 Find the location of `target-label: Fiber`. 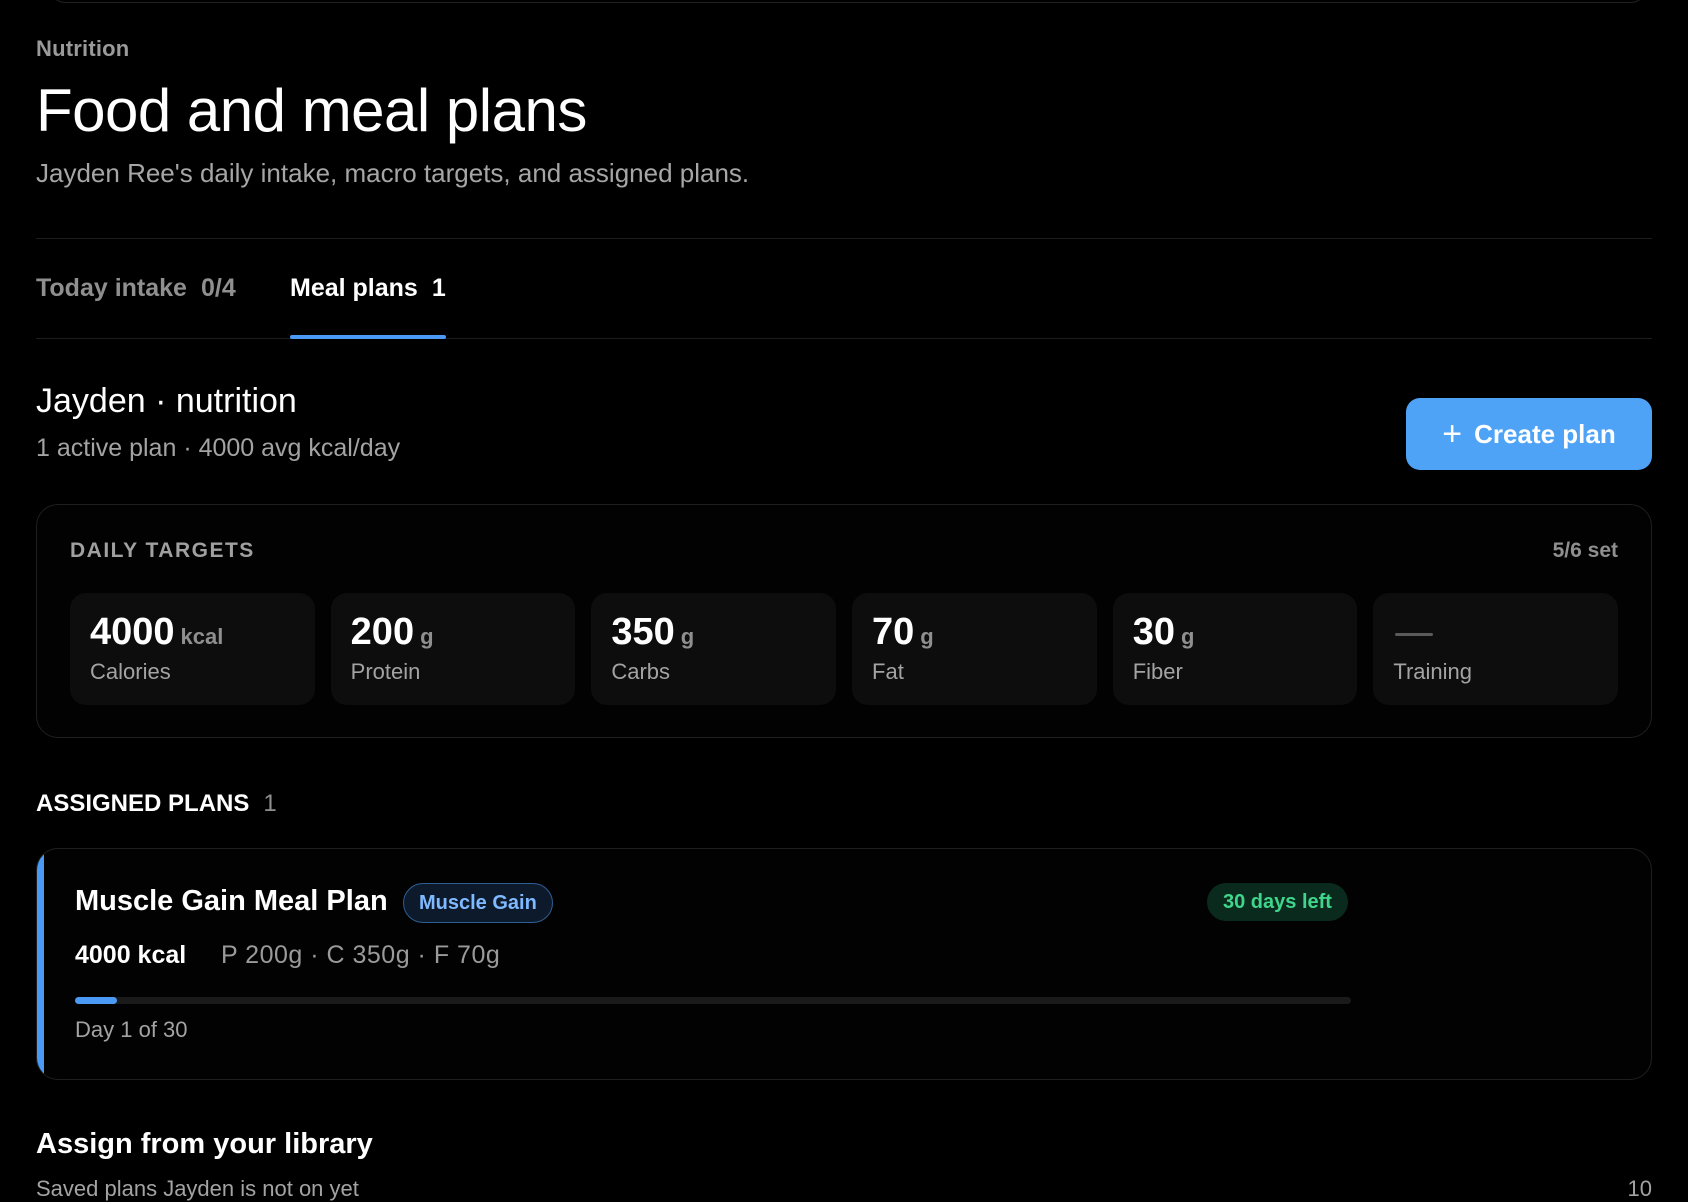

target-label: Fiber is located at coordinates (1157, 671).